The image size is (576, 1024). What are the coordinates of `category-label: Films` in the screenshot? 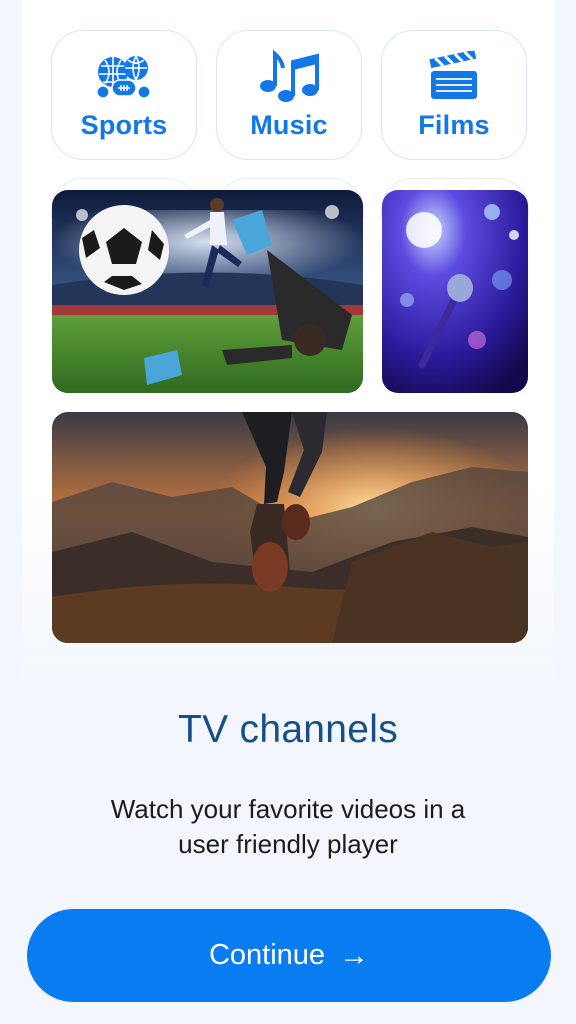 It's located at (454, 124).